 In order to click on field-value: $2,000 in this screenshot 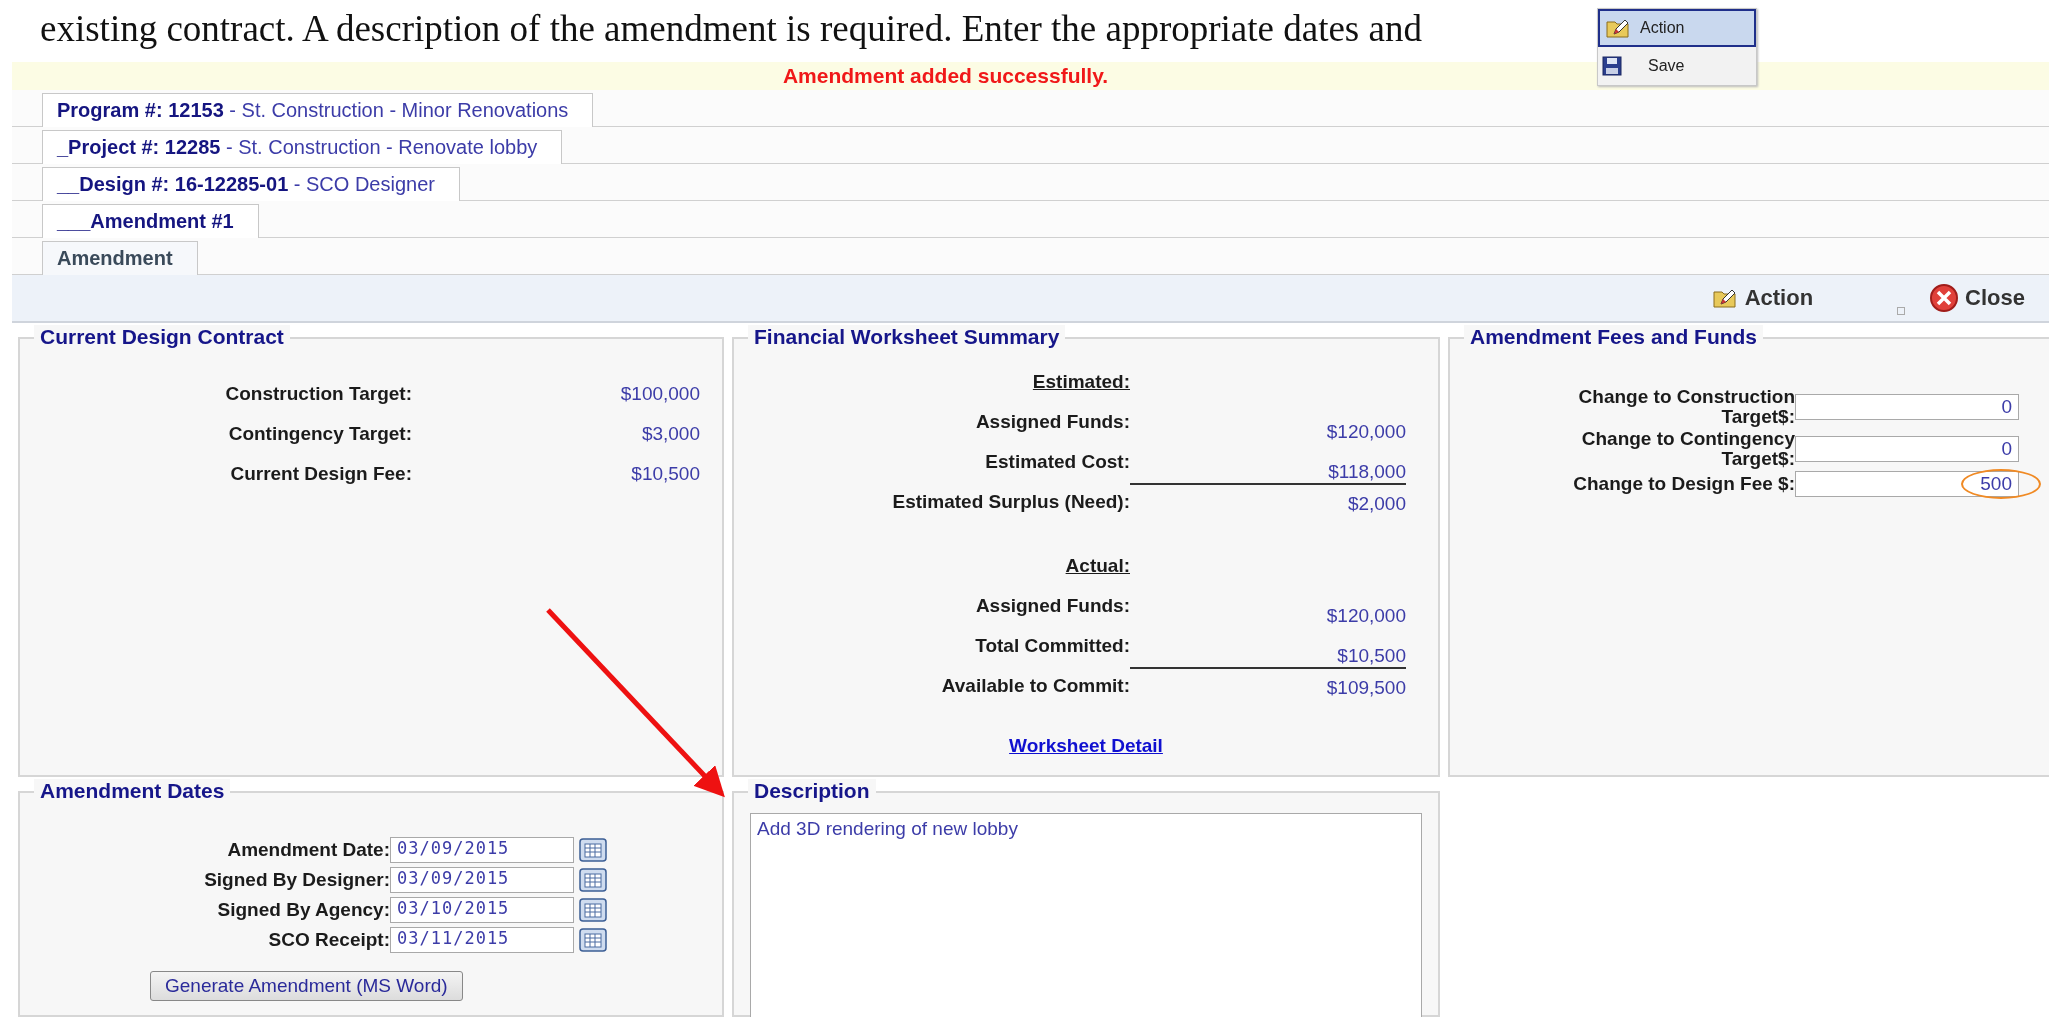, I will do `click(1268, 502)`.